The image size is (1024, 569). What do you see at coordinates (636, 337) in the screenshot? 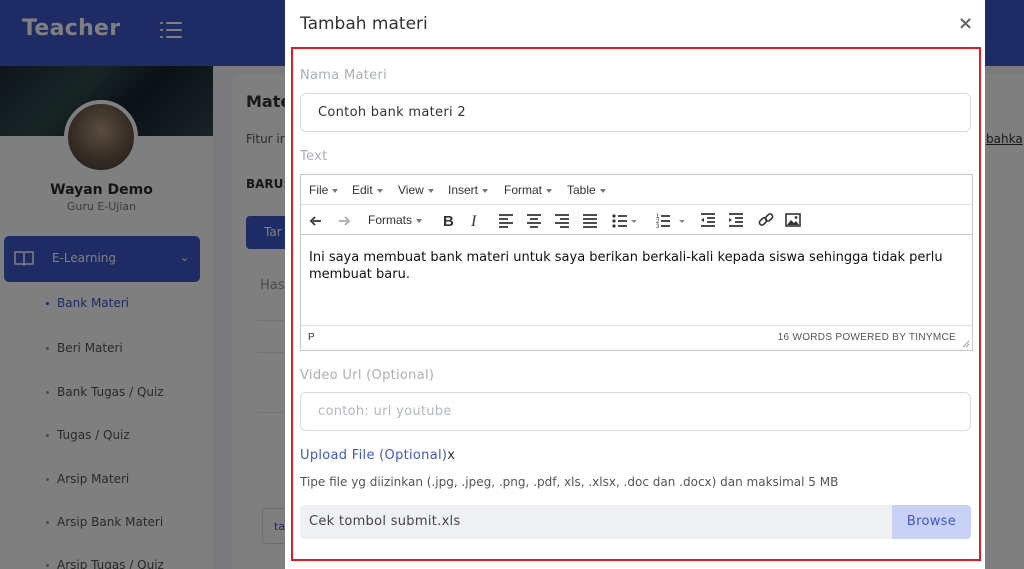
I see `editor-statusbar: P 16 WORDS POWERED BY TINYMCE` at bounding box center [636, 337].